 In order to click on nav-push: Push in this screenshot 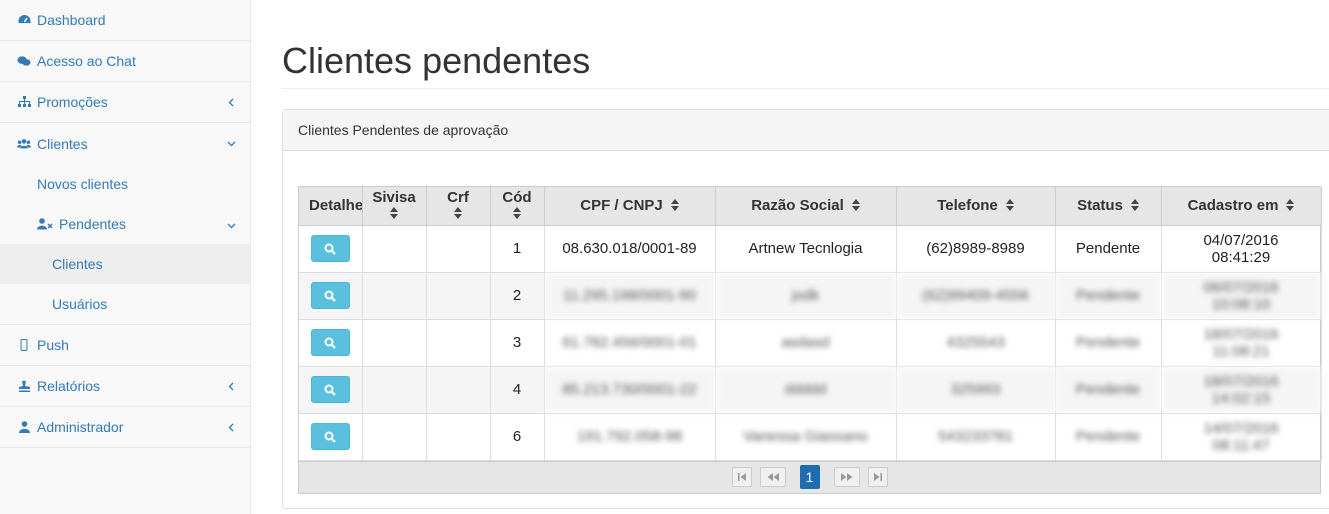, I will do `click(125, 345)`.